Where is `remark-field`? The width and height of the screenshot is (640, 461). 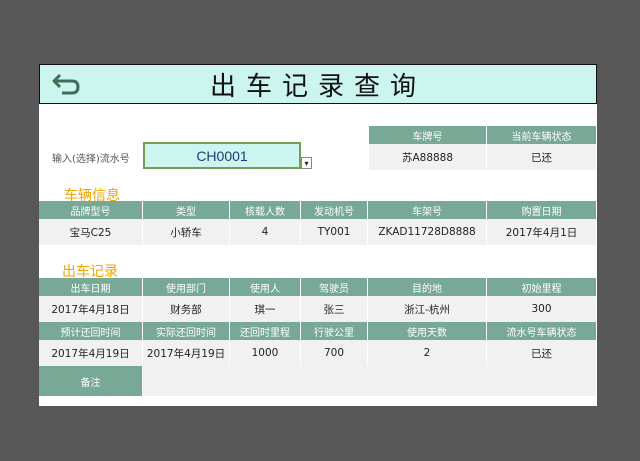
remark-field is located at coordinates (370, 381).